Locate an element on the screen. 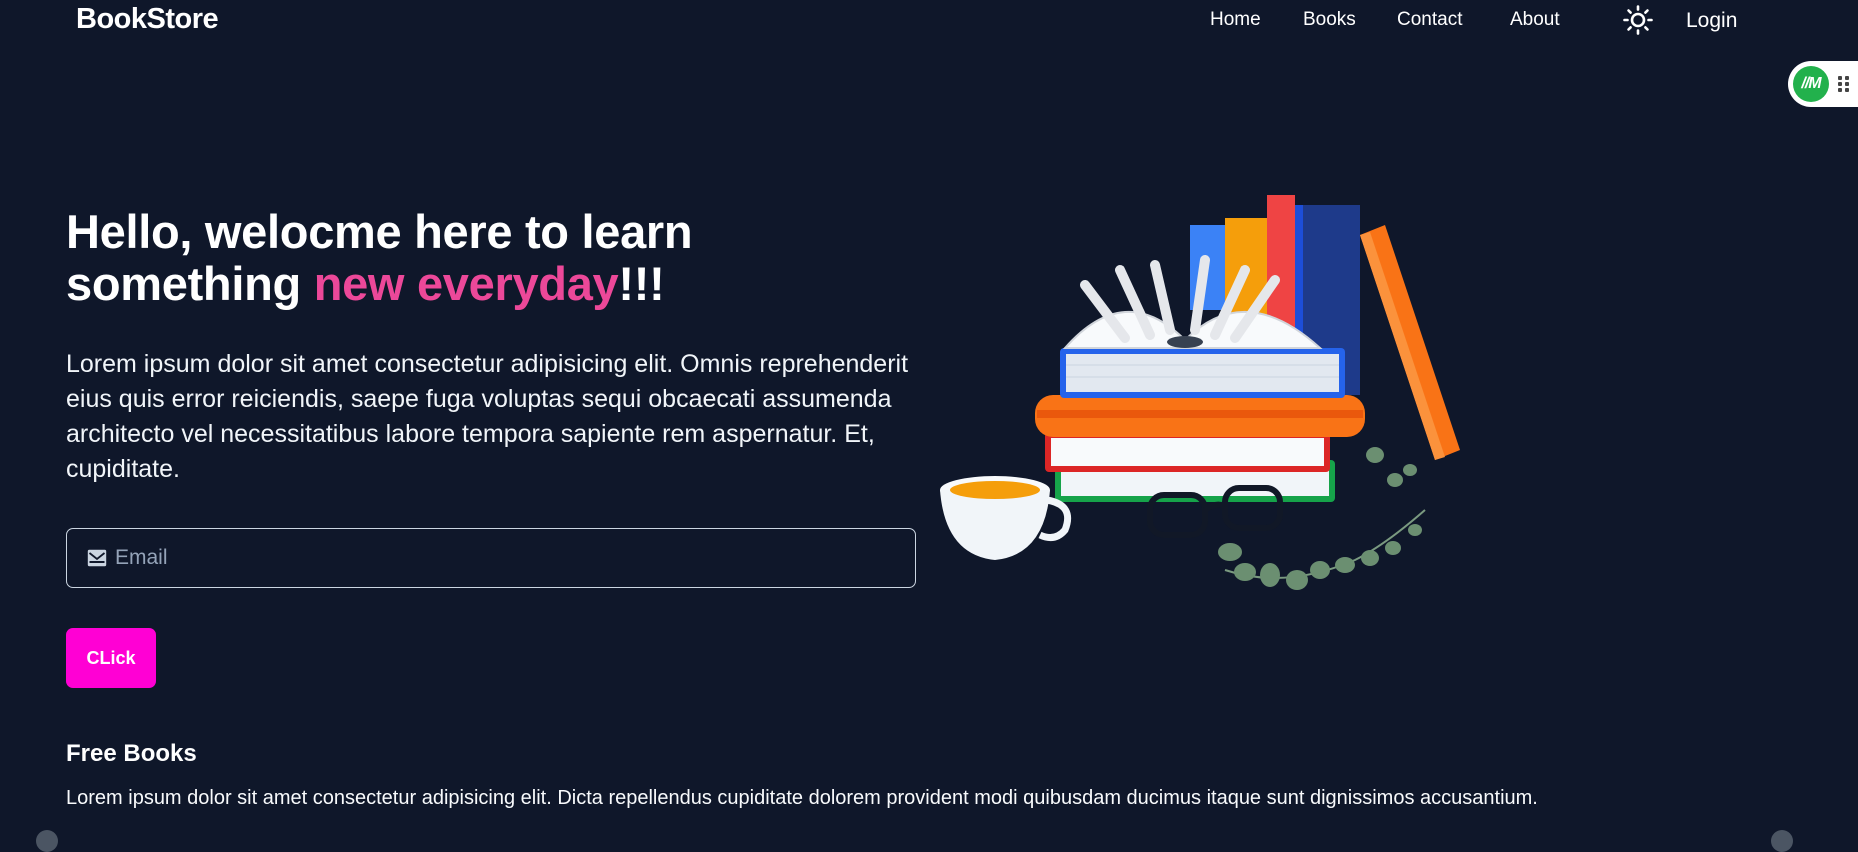 This screenshot has width=1858, height=852. email-input is located at coordinates (505, 558).